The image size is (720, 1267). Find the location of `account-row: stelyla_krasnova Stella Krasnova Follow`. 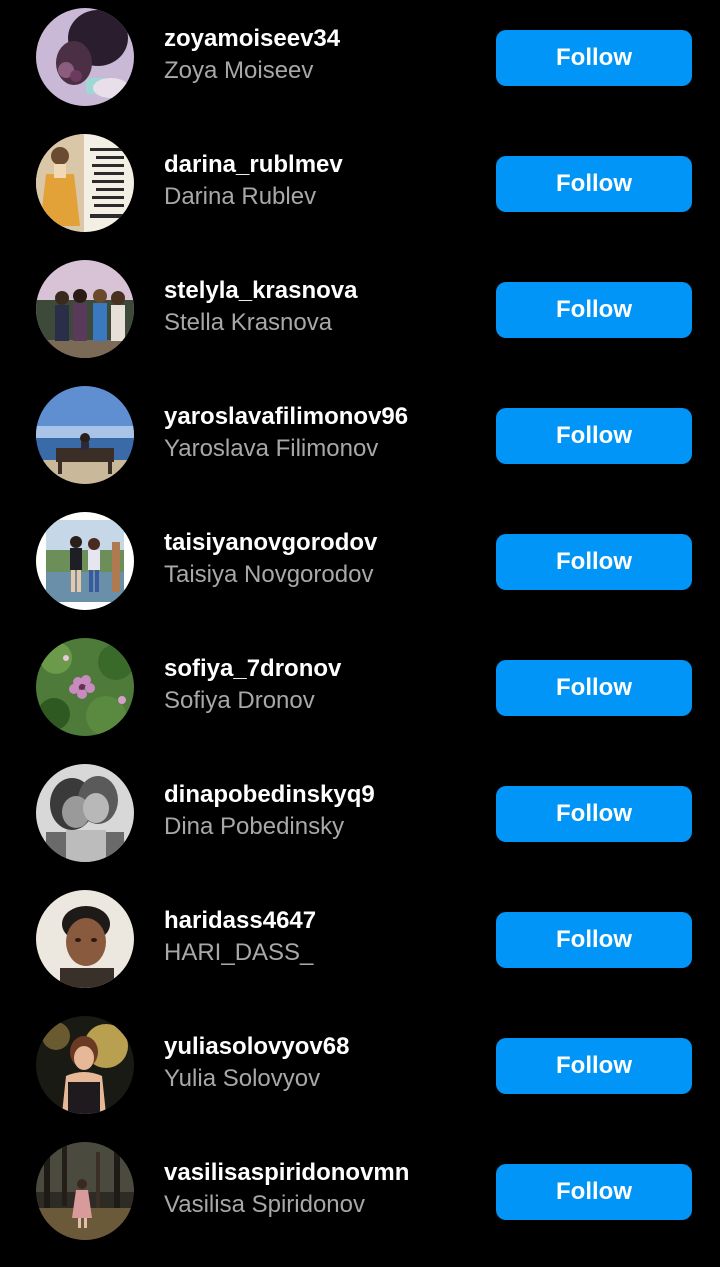

account-row: stelyla_krasnova Stella Krasnova Follow is located at coordinates (360, 309).